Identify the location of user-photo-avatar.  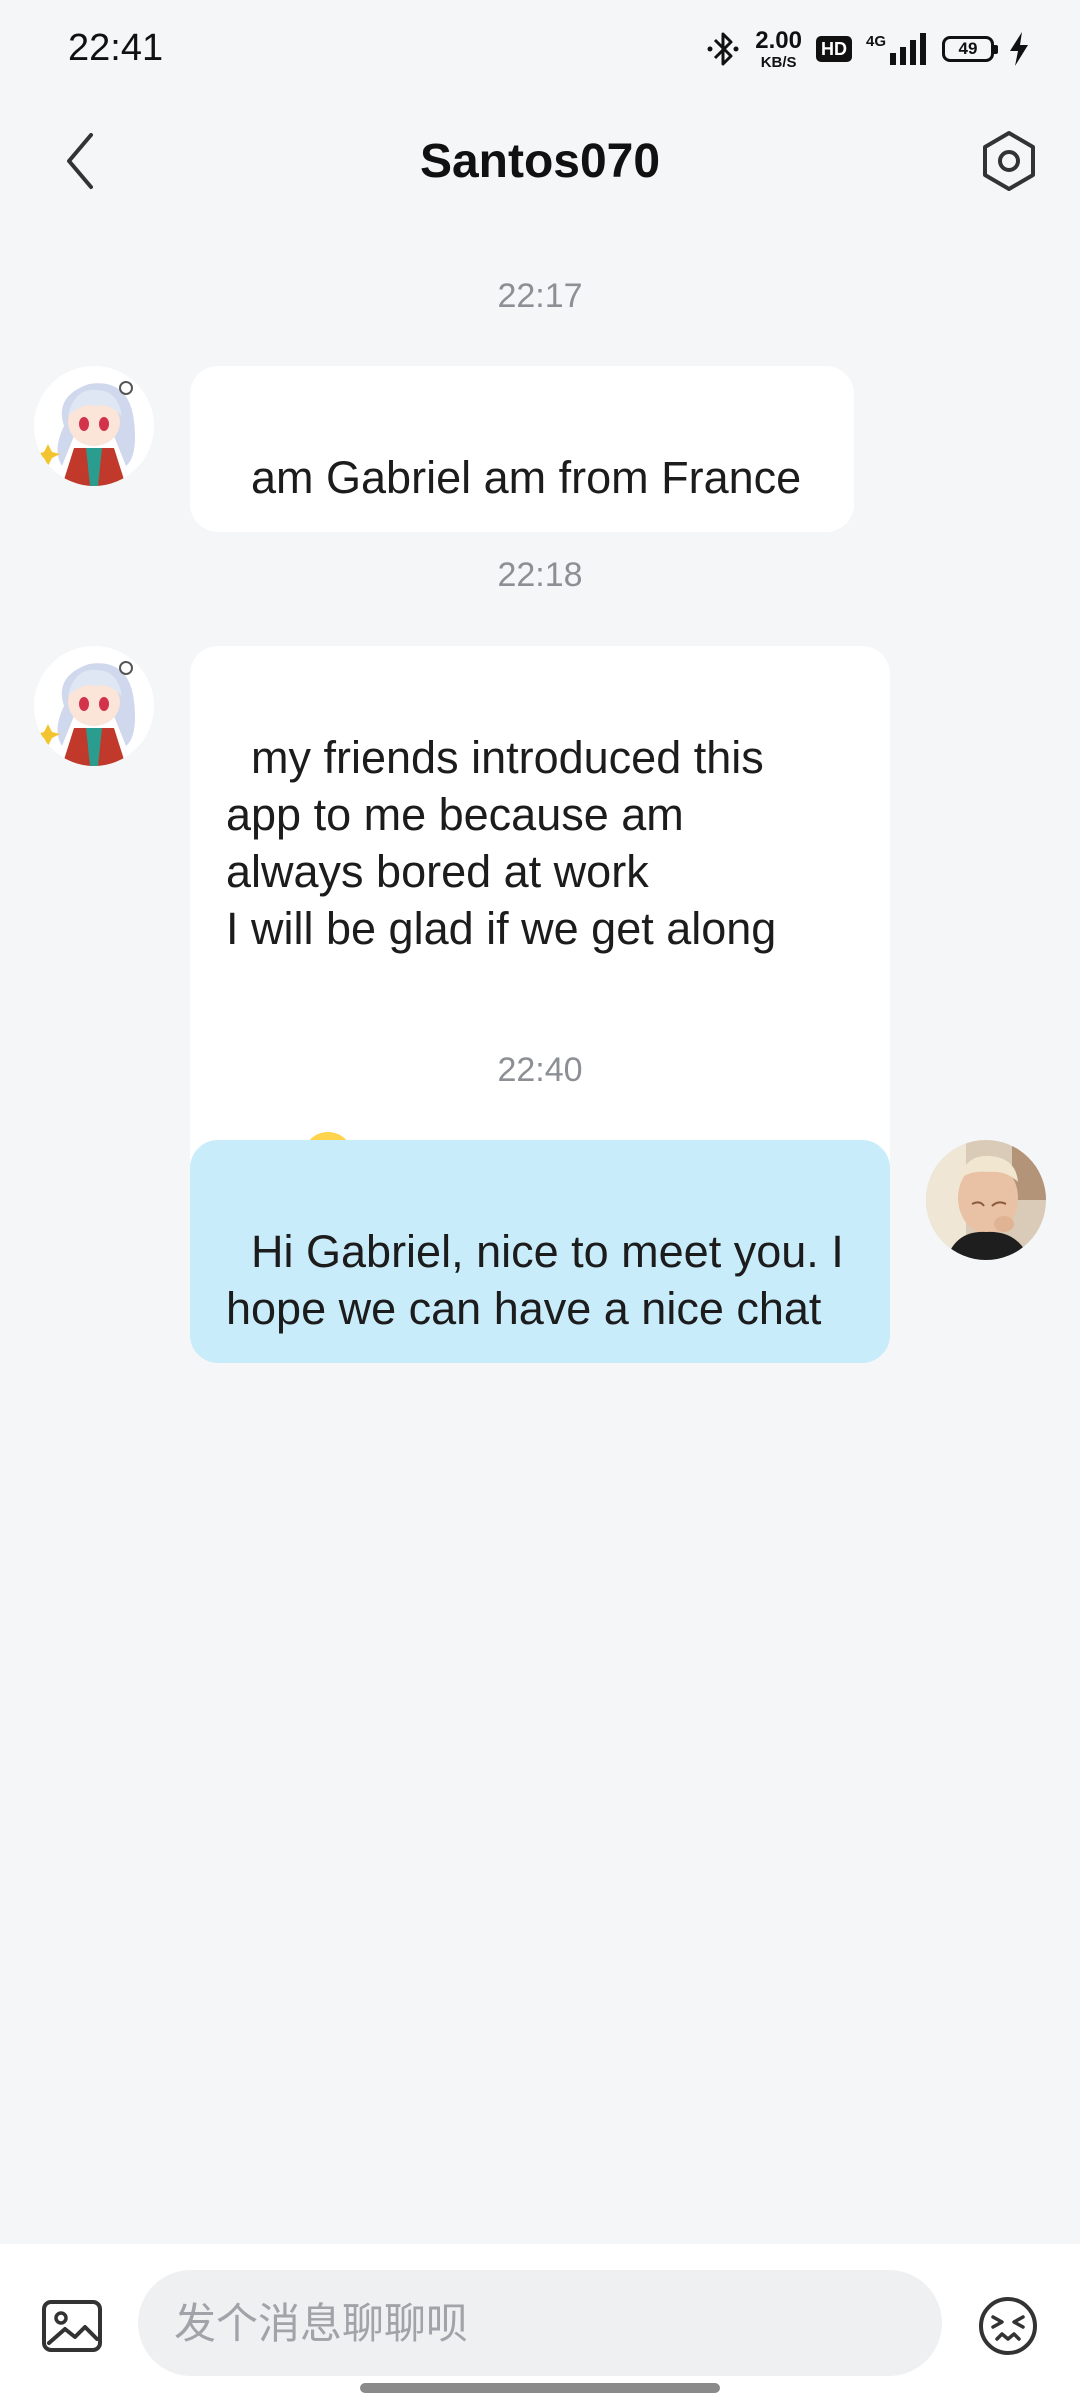
(986, 1200).